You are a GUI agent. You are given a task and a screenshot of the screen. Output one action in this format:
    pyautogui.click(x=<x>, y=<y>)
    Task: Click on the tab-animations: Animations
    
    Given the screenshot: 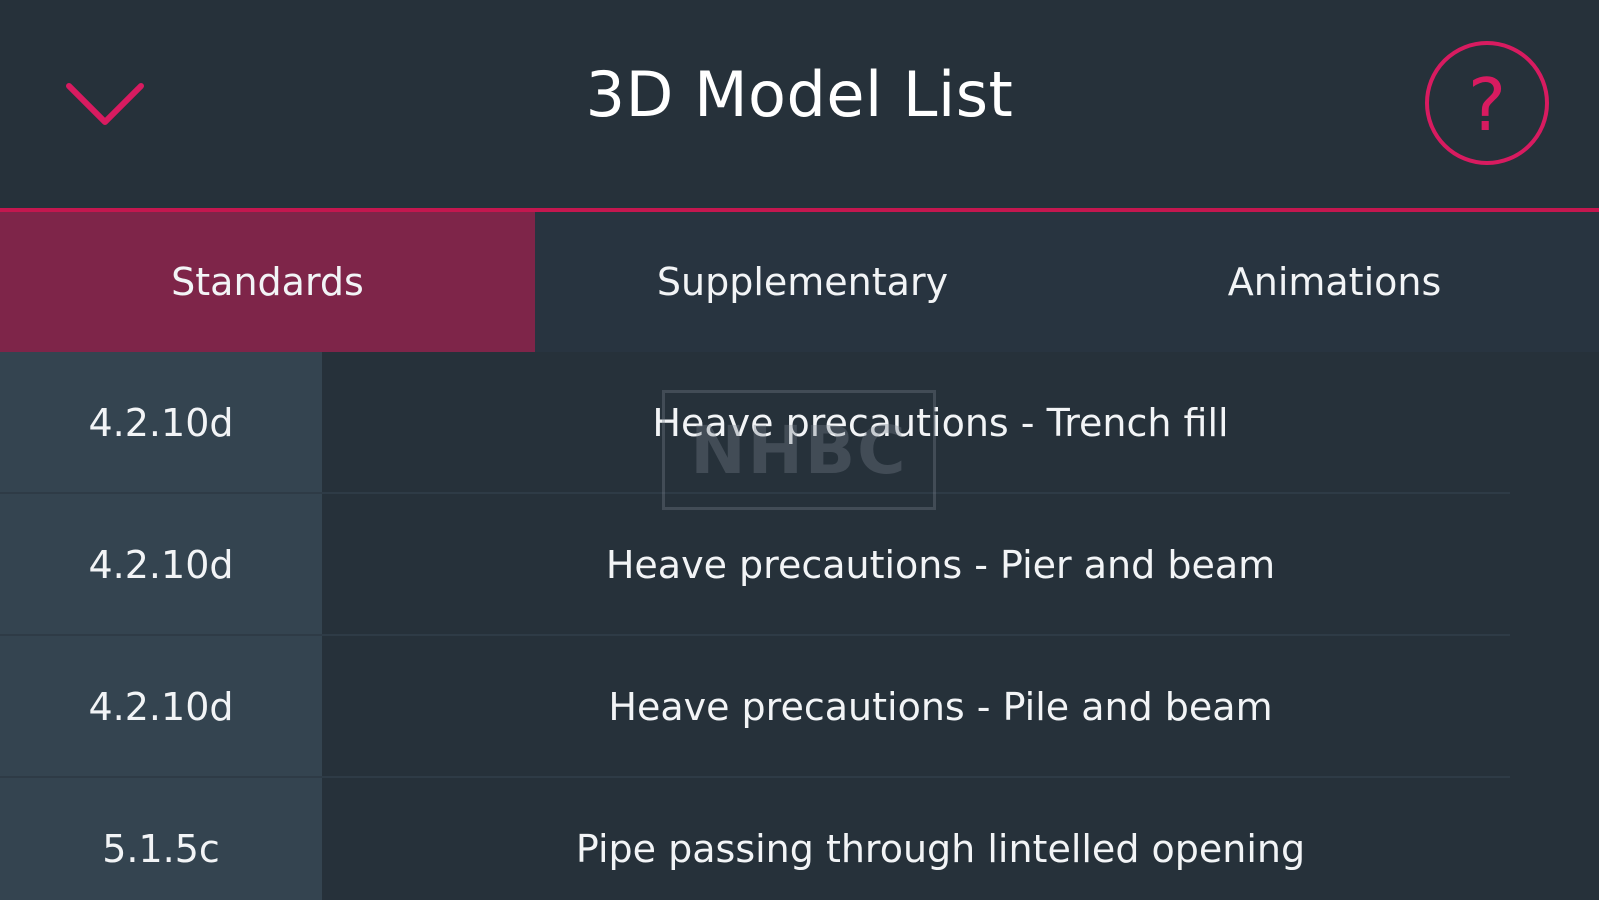 What is the action you would take?
    pyautogui.click(x=1334, y=282)
    